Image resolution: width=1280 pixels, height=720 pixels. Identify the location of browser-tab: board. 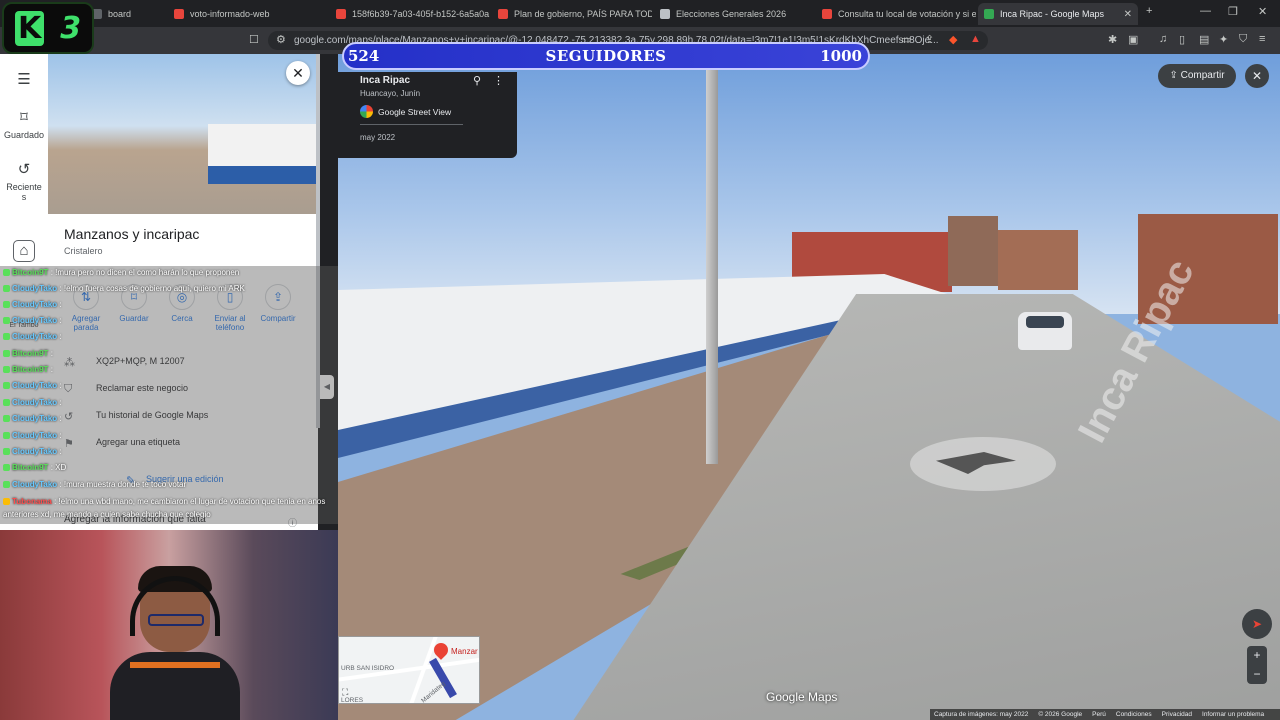
(126, 14).